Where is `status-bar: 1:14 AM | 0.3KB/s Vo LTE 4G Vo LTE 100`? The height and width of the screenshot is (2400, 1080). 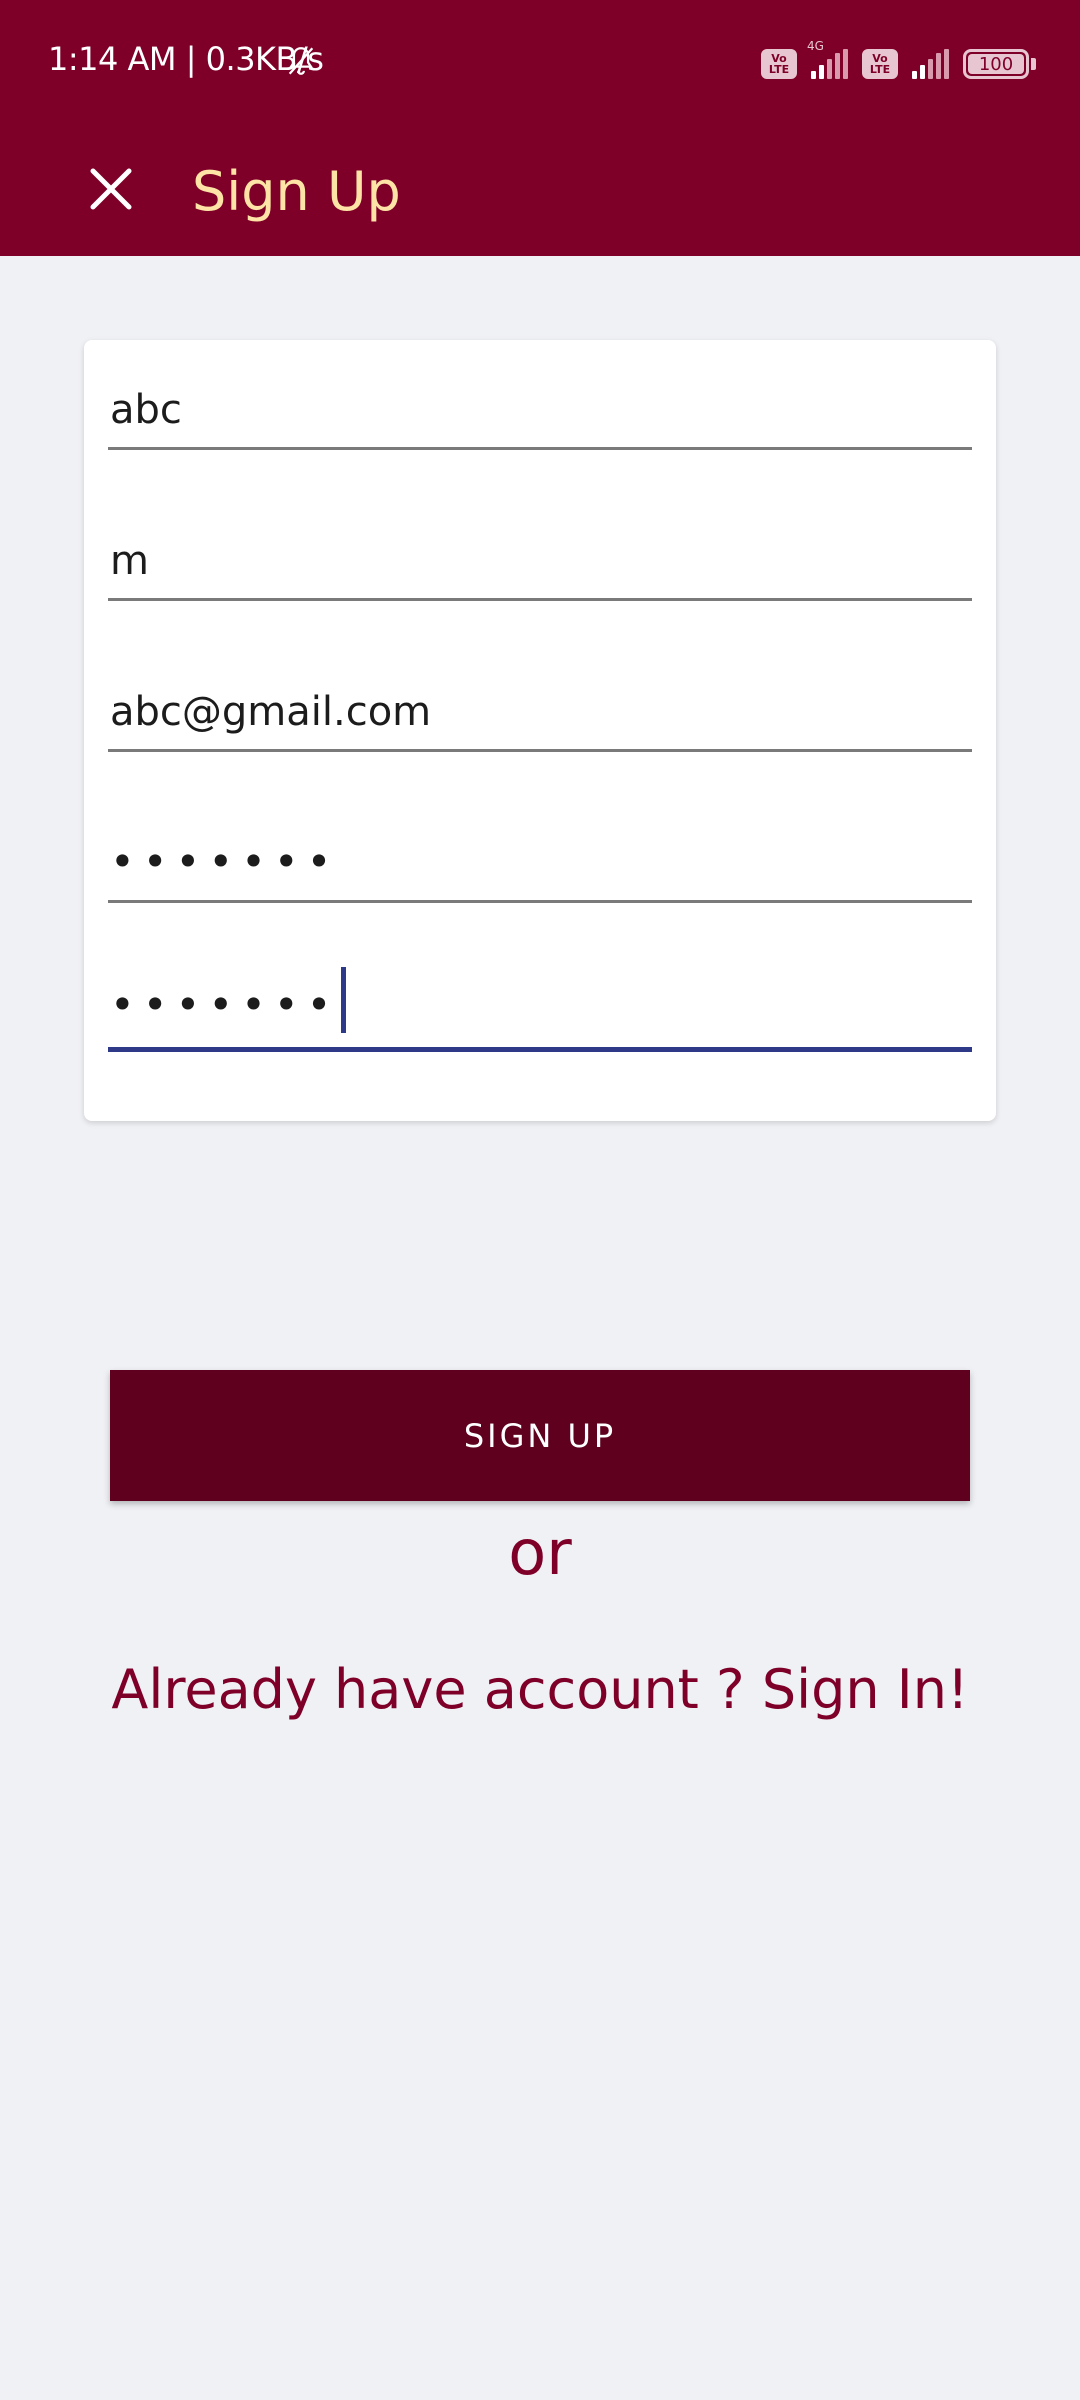 status-bar: 1:14 AM | 0.3KB/s Vo LTE 4G Vo LTE 100 is located at coordinates (540, 64).